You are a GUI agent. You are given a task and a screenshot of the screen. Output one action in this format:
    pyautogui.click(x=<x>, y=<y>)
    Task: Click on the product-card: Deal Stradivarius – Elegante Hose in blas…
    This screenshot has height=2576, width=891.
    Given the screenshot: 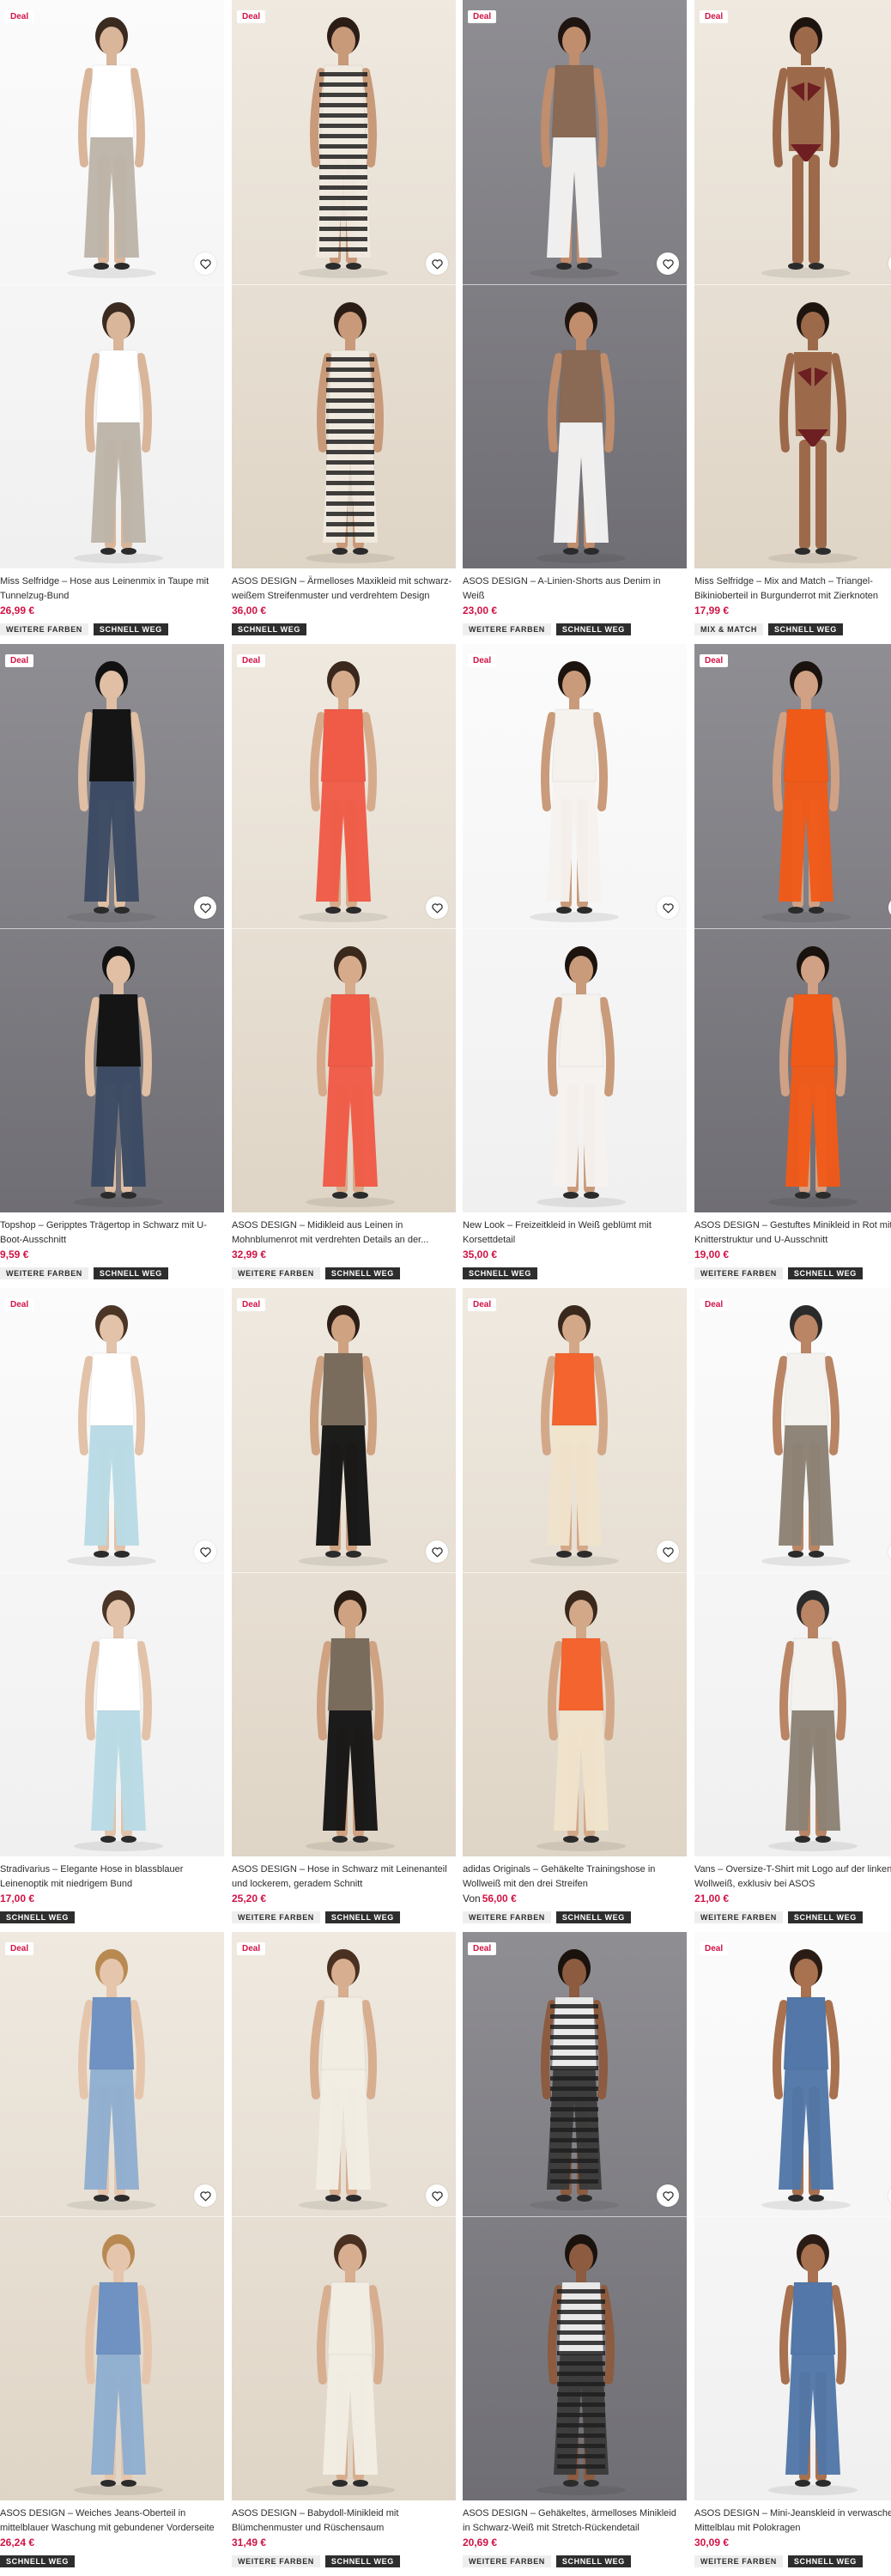 What is the action you would take?
    pyautogui.click(x=112, y=1610)
    